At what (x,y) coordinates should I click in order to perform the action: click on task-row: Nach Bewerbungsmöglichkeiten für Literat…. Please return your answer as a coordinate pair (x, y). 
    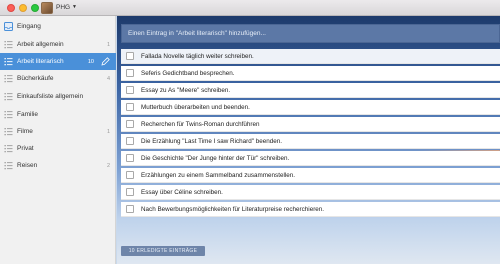
    Looking at the image, I should click on (310, 209).